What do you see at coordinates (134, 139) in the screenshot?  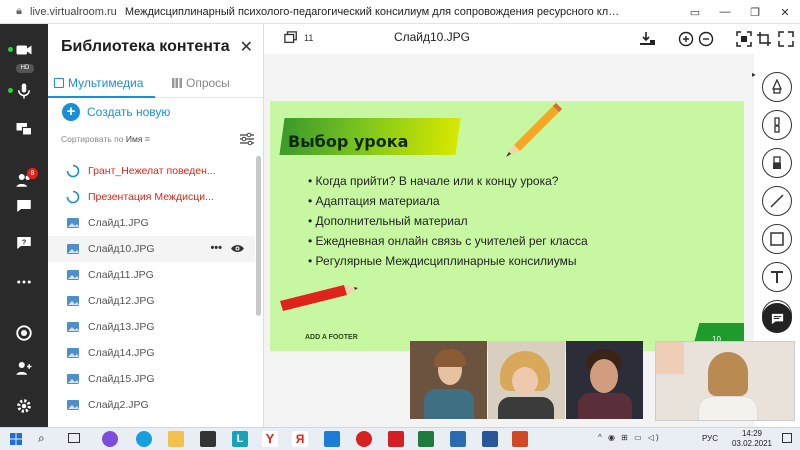 I see `sort-value: Имя` at bounding box center [134, 139].